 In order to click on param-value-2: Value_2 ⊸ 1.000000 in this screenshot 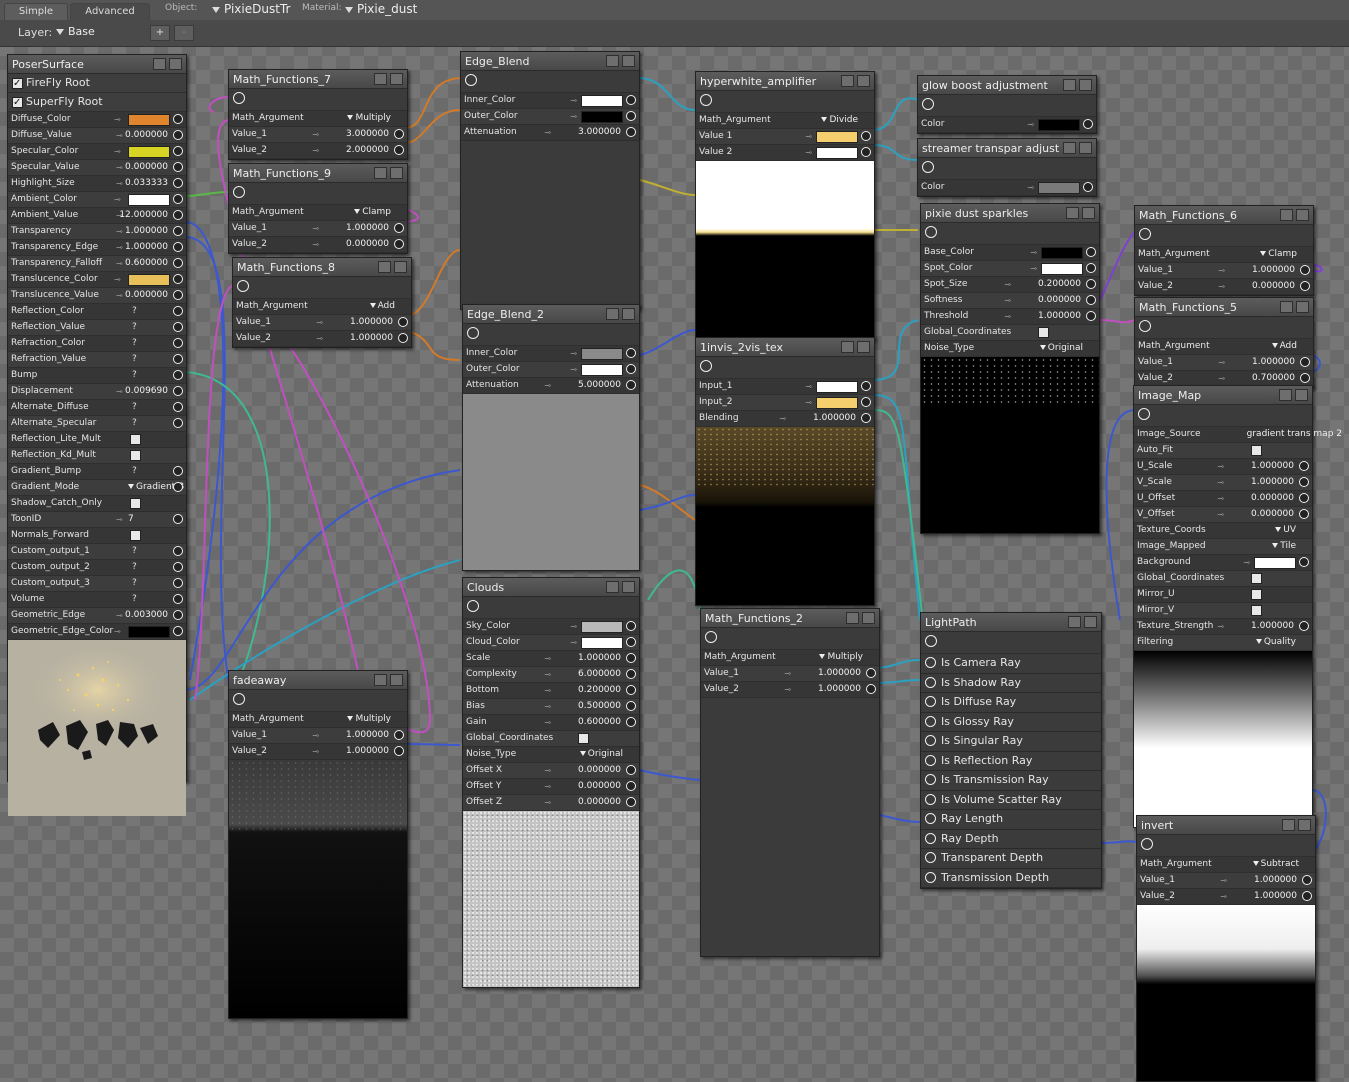, I will do `click(318, 752)`.